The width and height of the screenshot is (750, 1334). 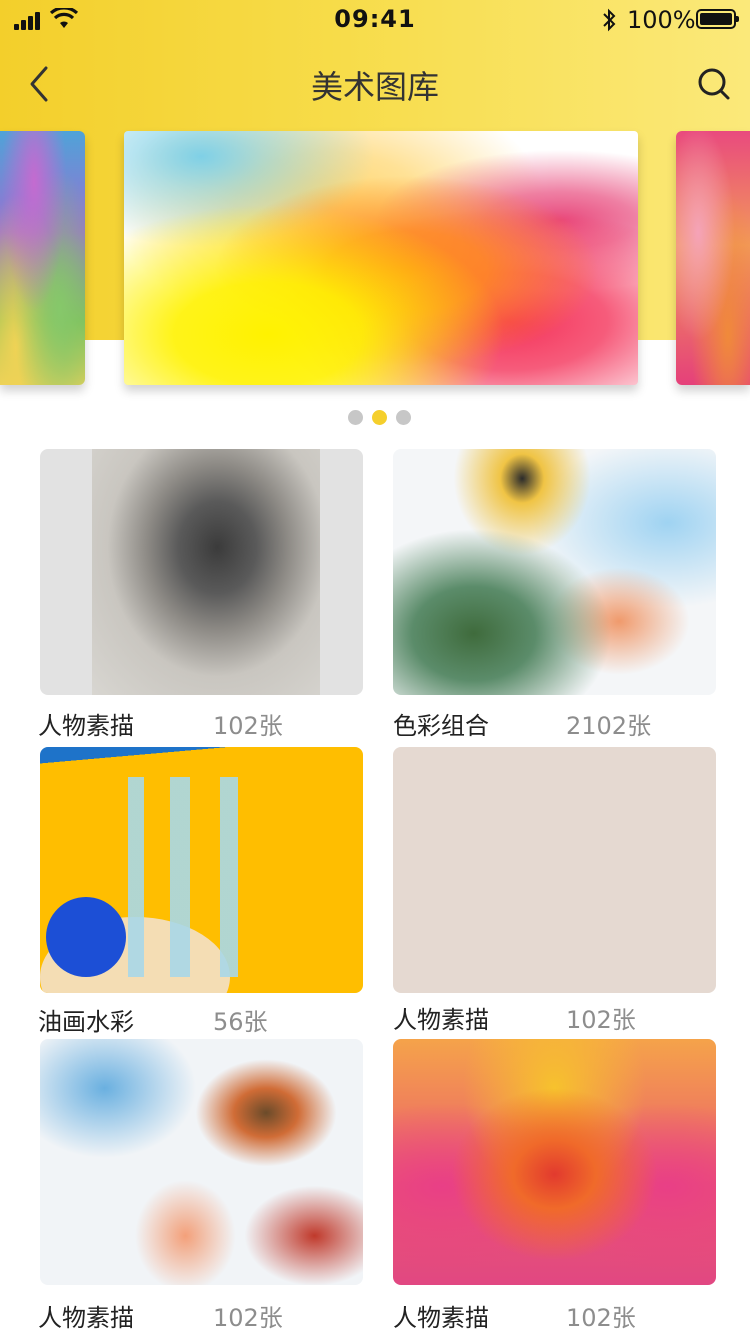 I want to click on search-button, so click(x=714, y=84).